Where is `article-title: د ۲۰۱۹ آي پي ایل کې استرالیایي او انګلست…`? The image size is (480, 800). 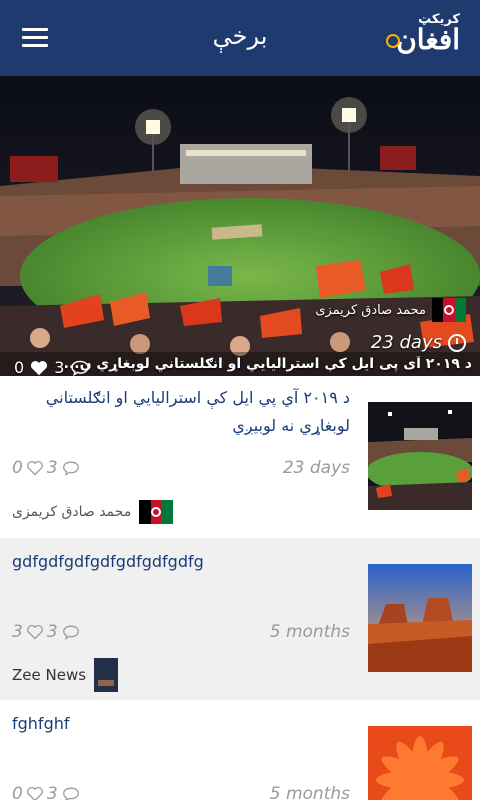 article-title: د ۲۰۱۹ آي پي ایل کې استرالیایي او انګلست… is located at coordinates (197, 411).